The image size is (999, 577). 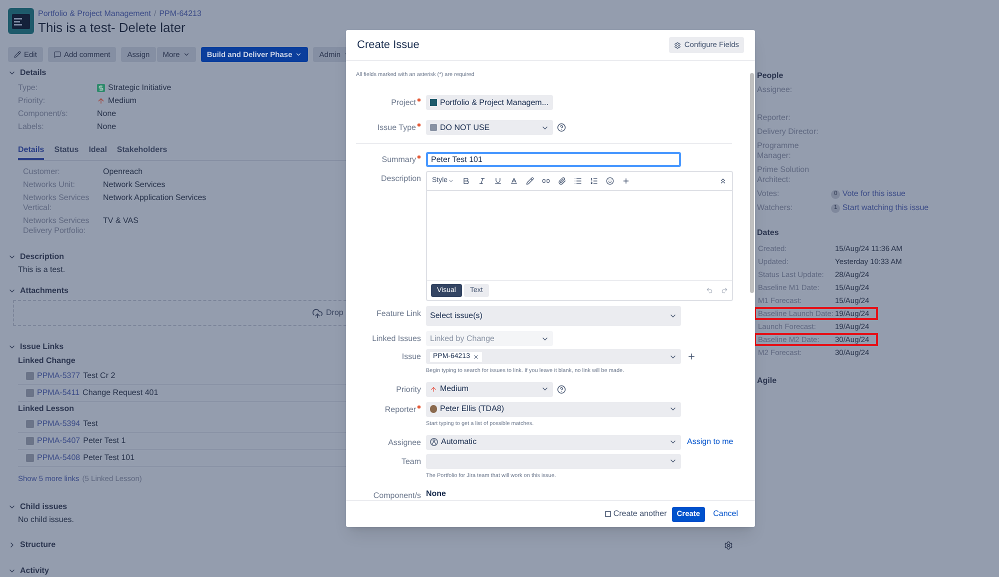 What do you see at coordinates (553, 316) in the screenshot?
I see `issue-picker: Select issue(s)` at bounding box center [553, 316].